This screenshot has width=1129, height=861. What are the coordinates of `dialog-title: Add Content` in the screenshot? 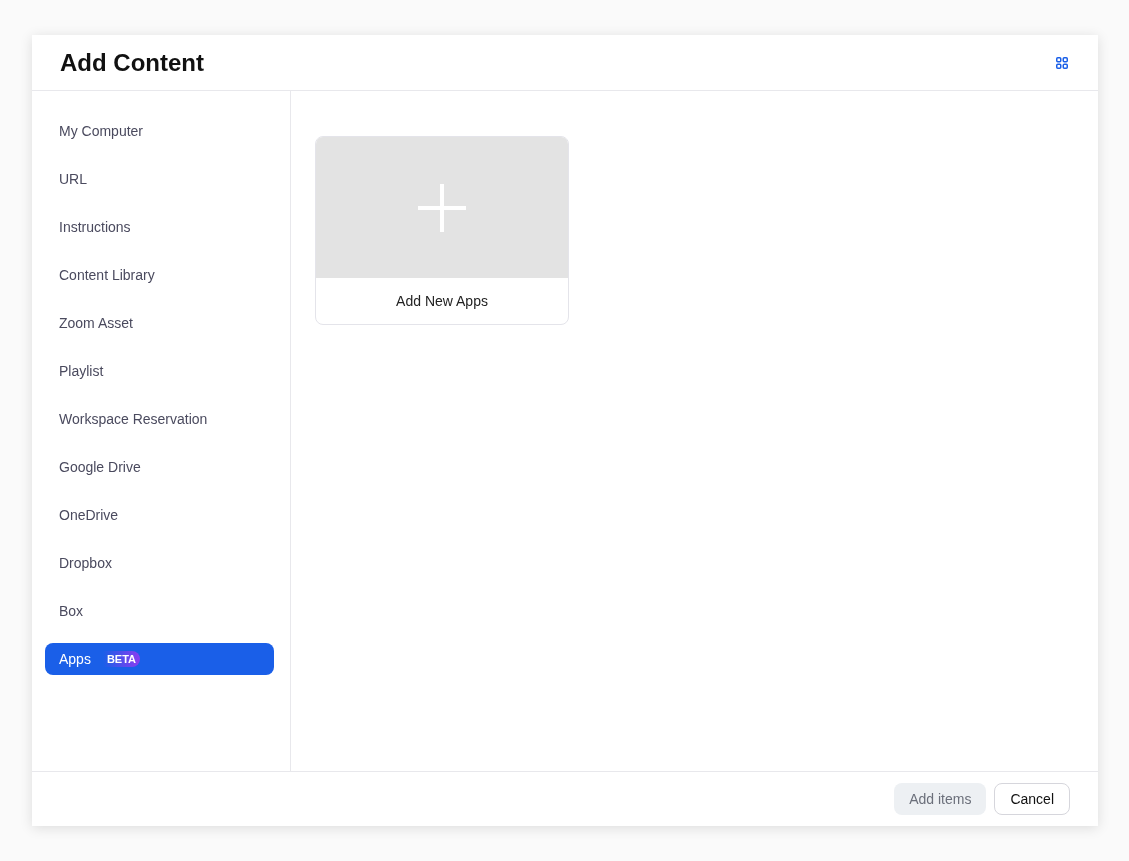 It's located at (132, 62).